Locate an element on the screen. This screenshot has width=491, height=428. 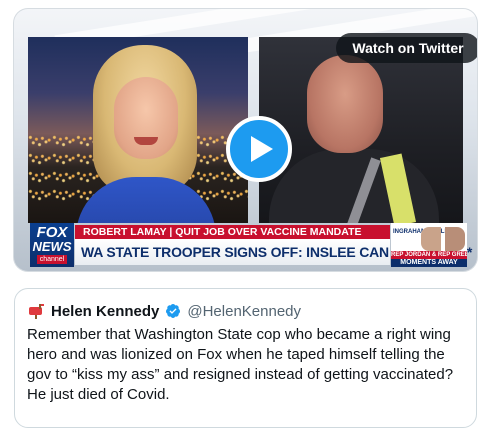
fox-logo-line3: channel is located at coordinates (52, 259).